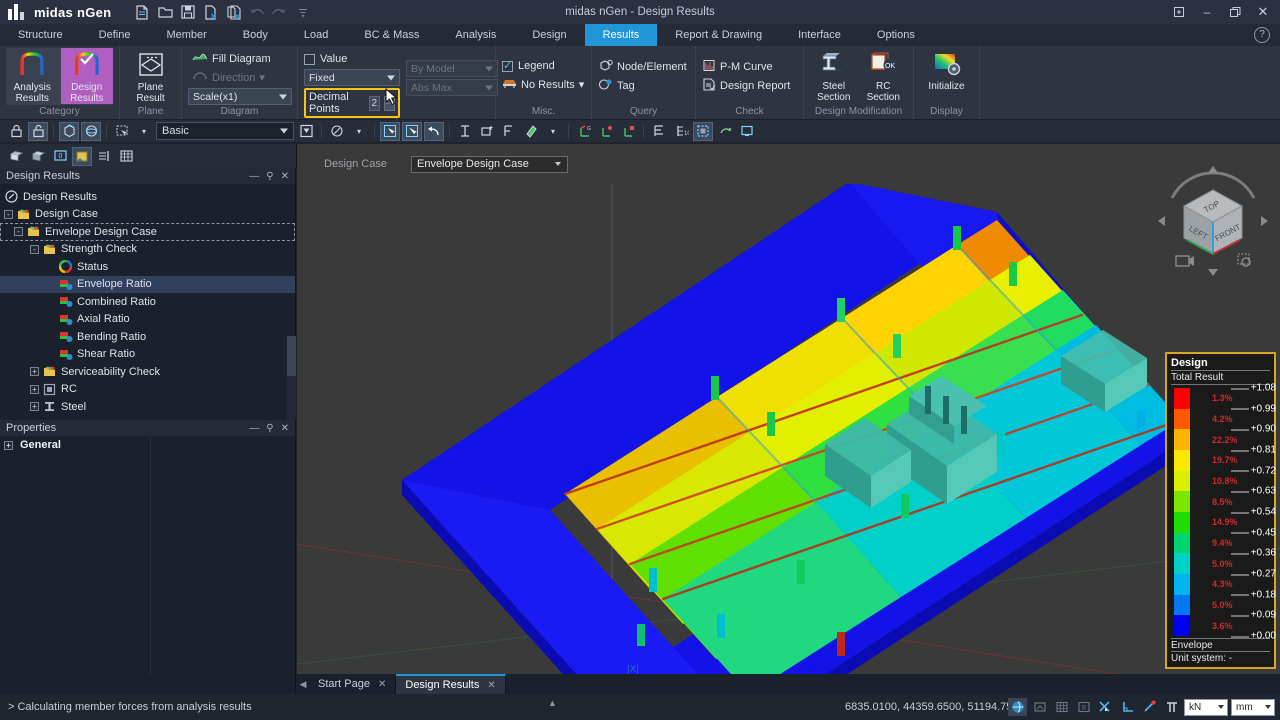 Image resolution: width=1280 pixels, height=720 pixels. What do you see at coordinates (147, 407) in the screenshot?
I see `tree-item-steel: + Steel` at bounding box center [147, 407].